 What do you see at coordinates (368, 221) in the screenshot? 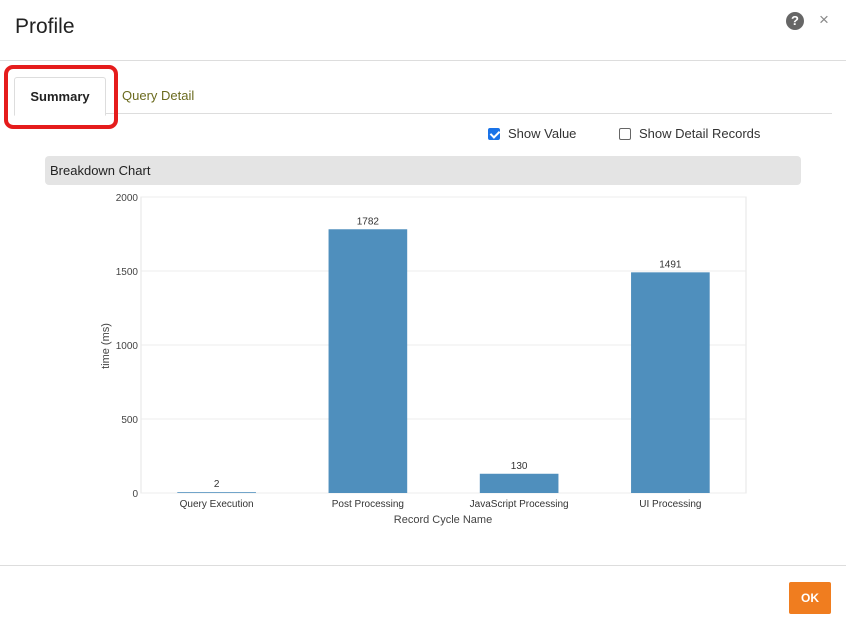
I see `bar-value-label: 1782` at bounding box center [368, 221].